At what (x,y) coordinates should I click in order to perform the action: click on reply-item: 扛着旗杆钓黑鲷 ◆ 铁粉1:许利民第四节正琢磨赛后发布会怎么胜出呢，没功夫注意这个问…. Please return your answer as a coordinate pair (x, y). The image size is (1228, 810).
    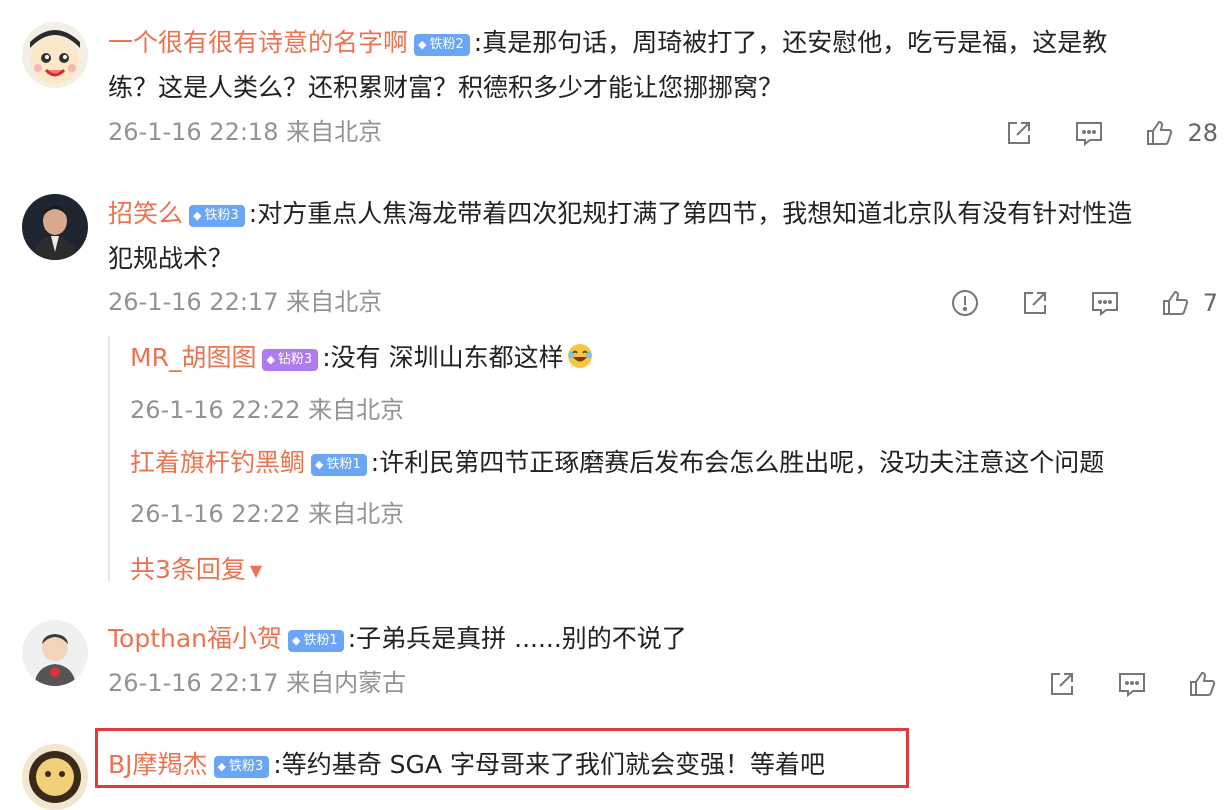
    Looking at the image, I should click on (617, 463).